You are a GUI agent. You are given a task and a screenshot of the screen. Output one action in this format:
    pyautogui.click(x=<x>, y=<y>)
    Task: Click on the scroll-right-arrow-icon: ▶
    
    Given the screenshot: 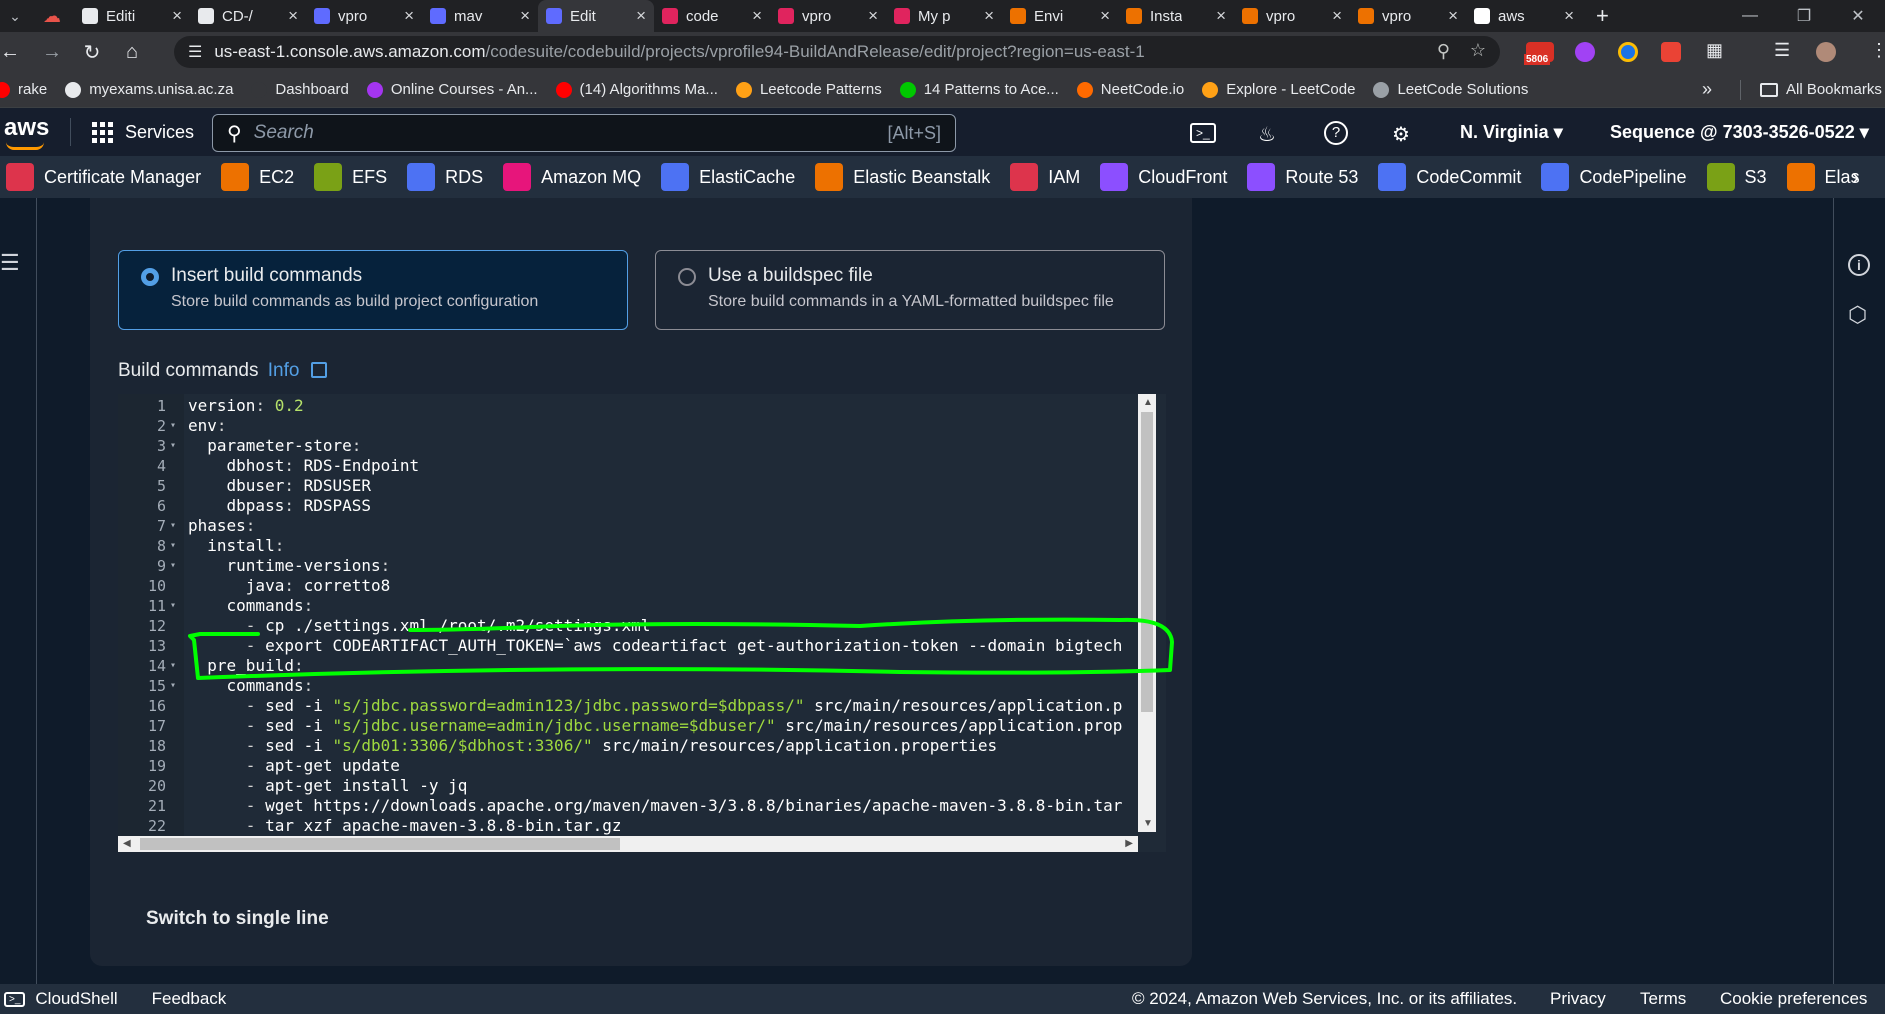 What is the action you would take?
    pyautogui.click(x=1129, y=843)
    